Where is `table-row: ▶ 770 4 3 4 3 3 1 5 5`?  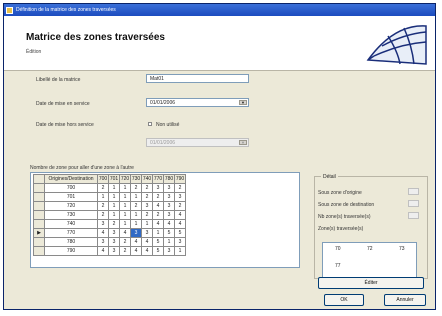
table-row: ▶ 770 4 3 4 3 3 1 5 5 is located at coordinates (109, 233).